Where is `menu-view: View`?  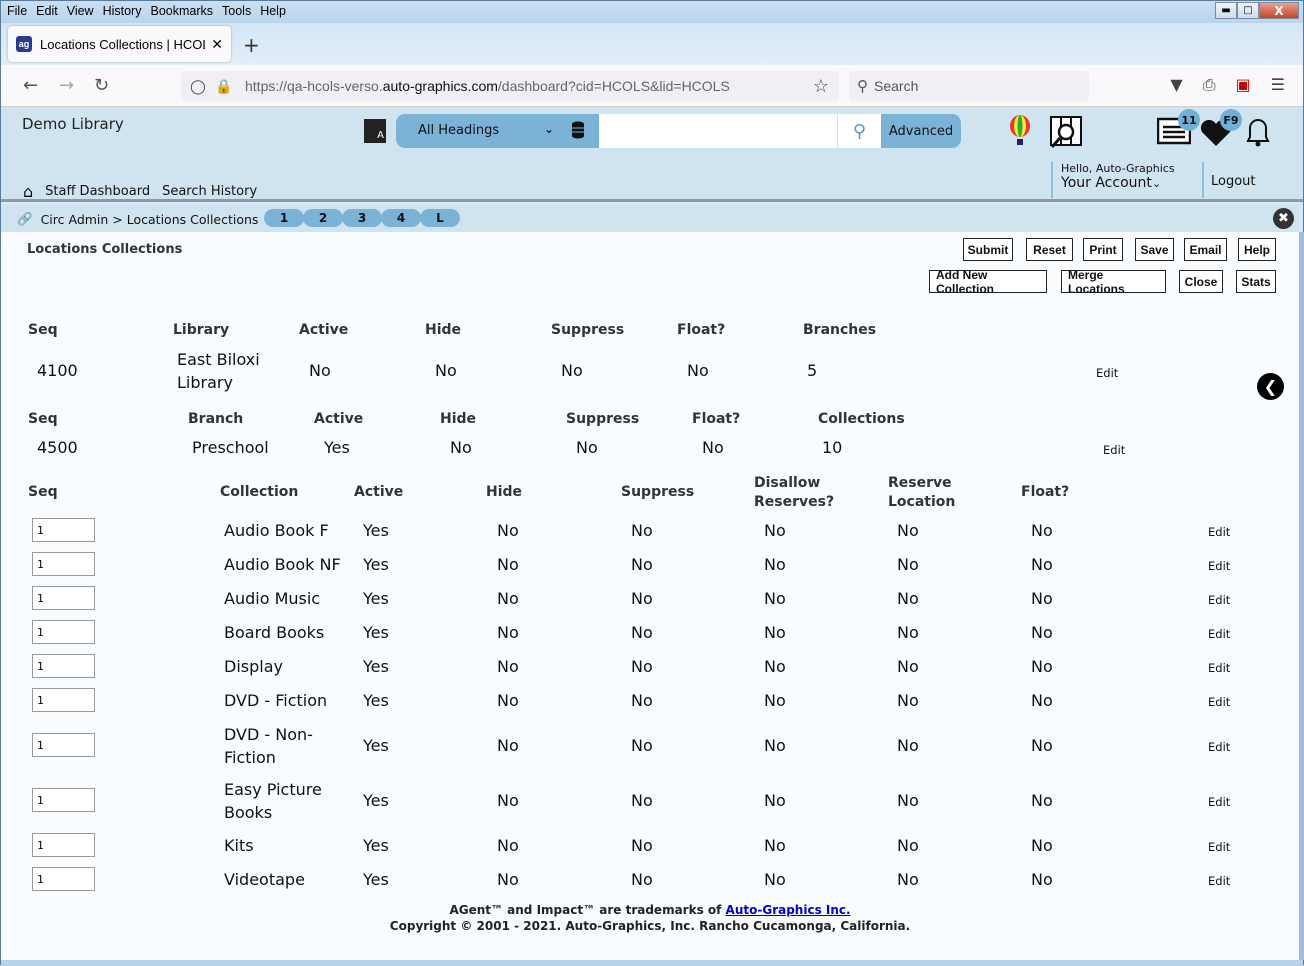 menu-view: View is located at coordinates (80, 11).